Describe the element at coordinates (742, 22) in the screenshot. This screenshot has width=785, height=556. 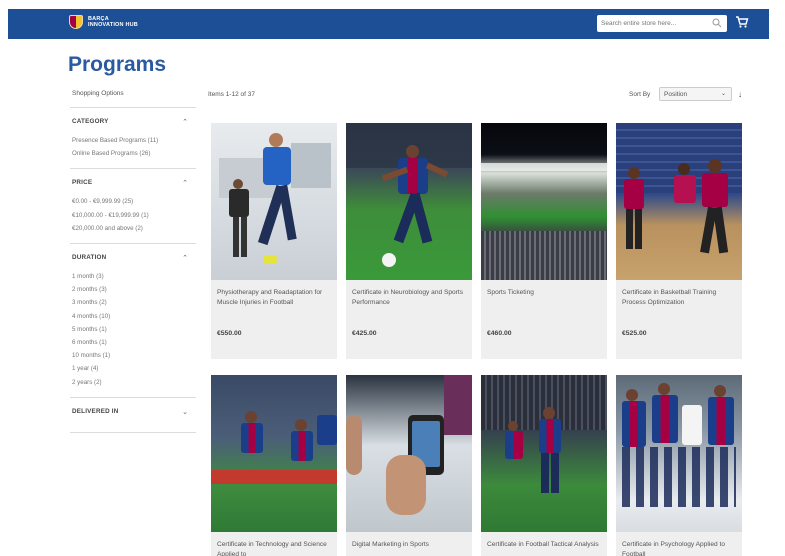
I see `cart-icon` at that location.